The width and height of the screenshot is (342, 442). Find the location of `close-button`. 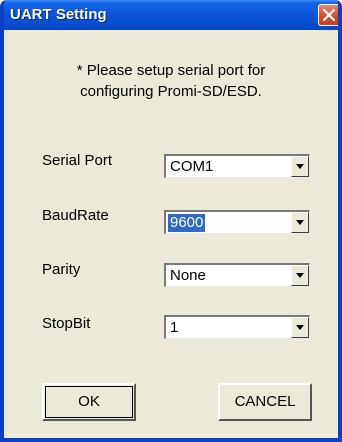

close-button is located at coordinates (328, 15).